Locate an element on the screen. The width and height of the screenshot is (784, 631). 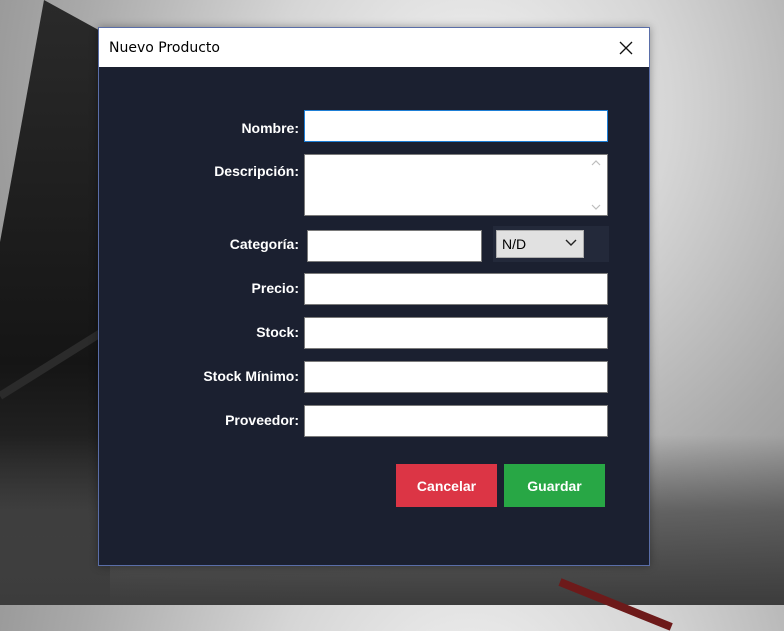
cancel-button: Cancelar is located at coordinates (446, 485).